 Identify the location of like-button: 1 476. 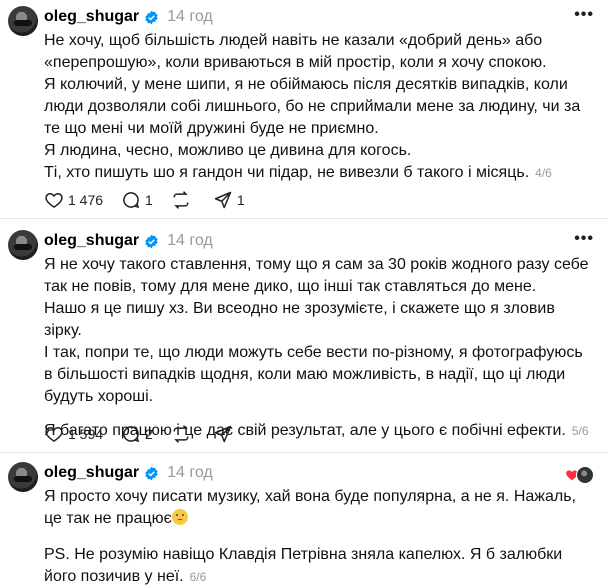
(73, 200).